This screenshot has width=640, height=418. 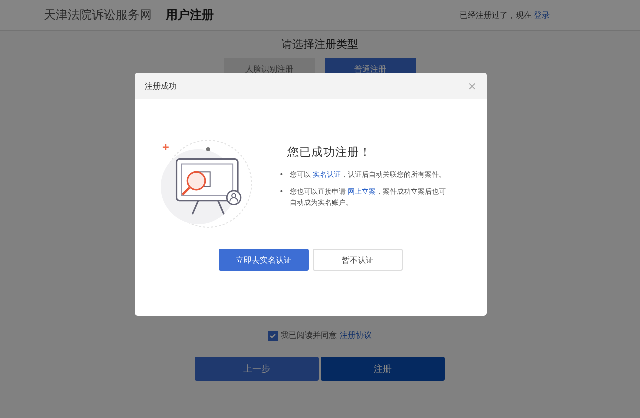 What do you see at coordinates (496, 15) in the screenshot?
I see `login-prompt: 已经注册过了，现在` at bounding box center [496, 15].